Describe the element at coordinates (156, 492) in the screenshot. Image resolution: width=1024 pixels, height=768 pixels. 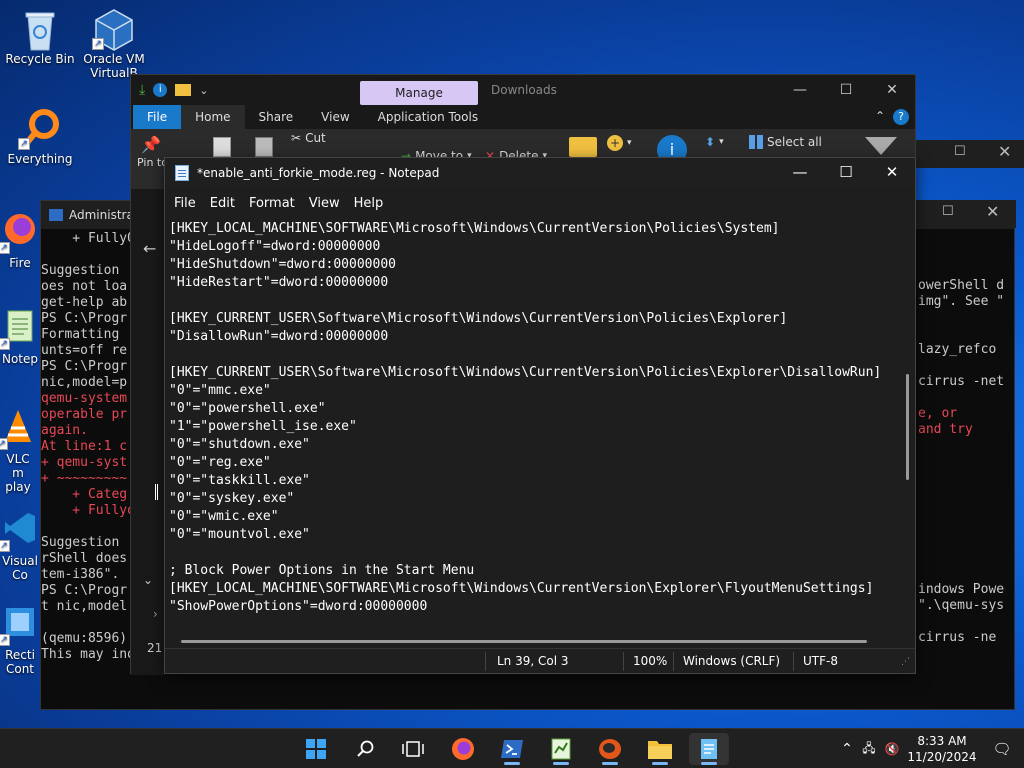
I see `mouse-cursor-ibeam` at that location.